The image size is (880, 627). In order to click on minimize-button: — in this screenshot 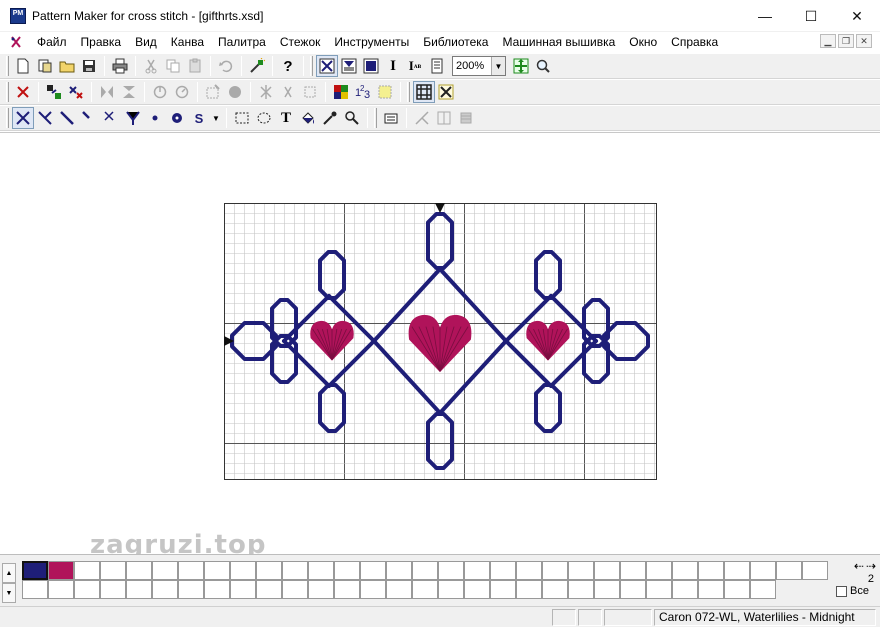, I will do `click(765, 16)`.